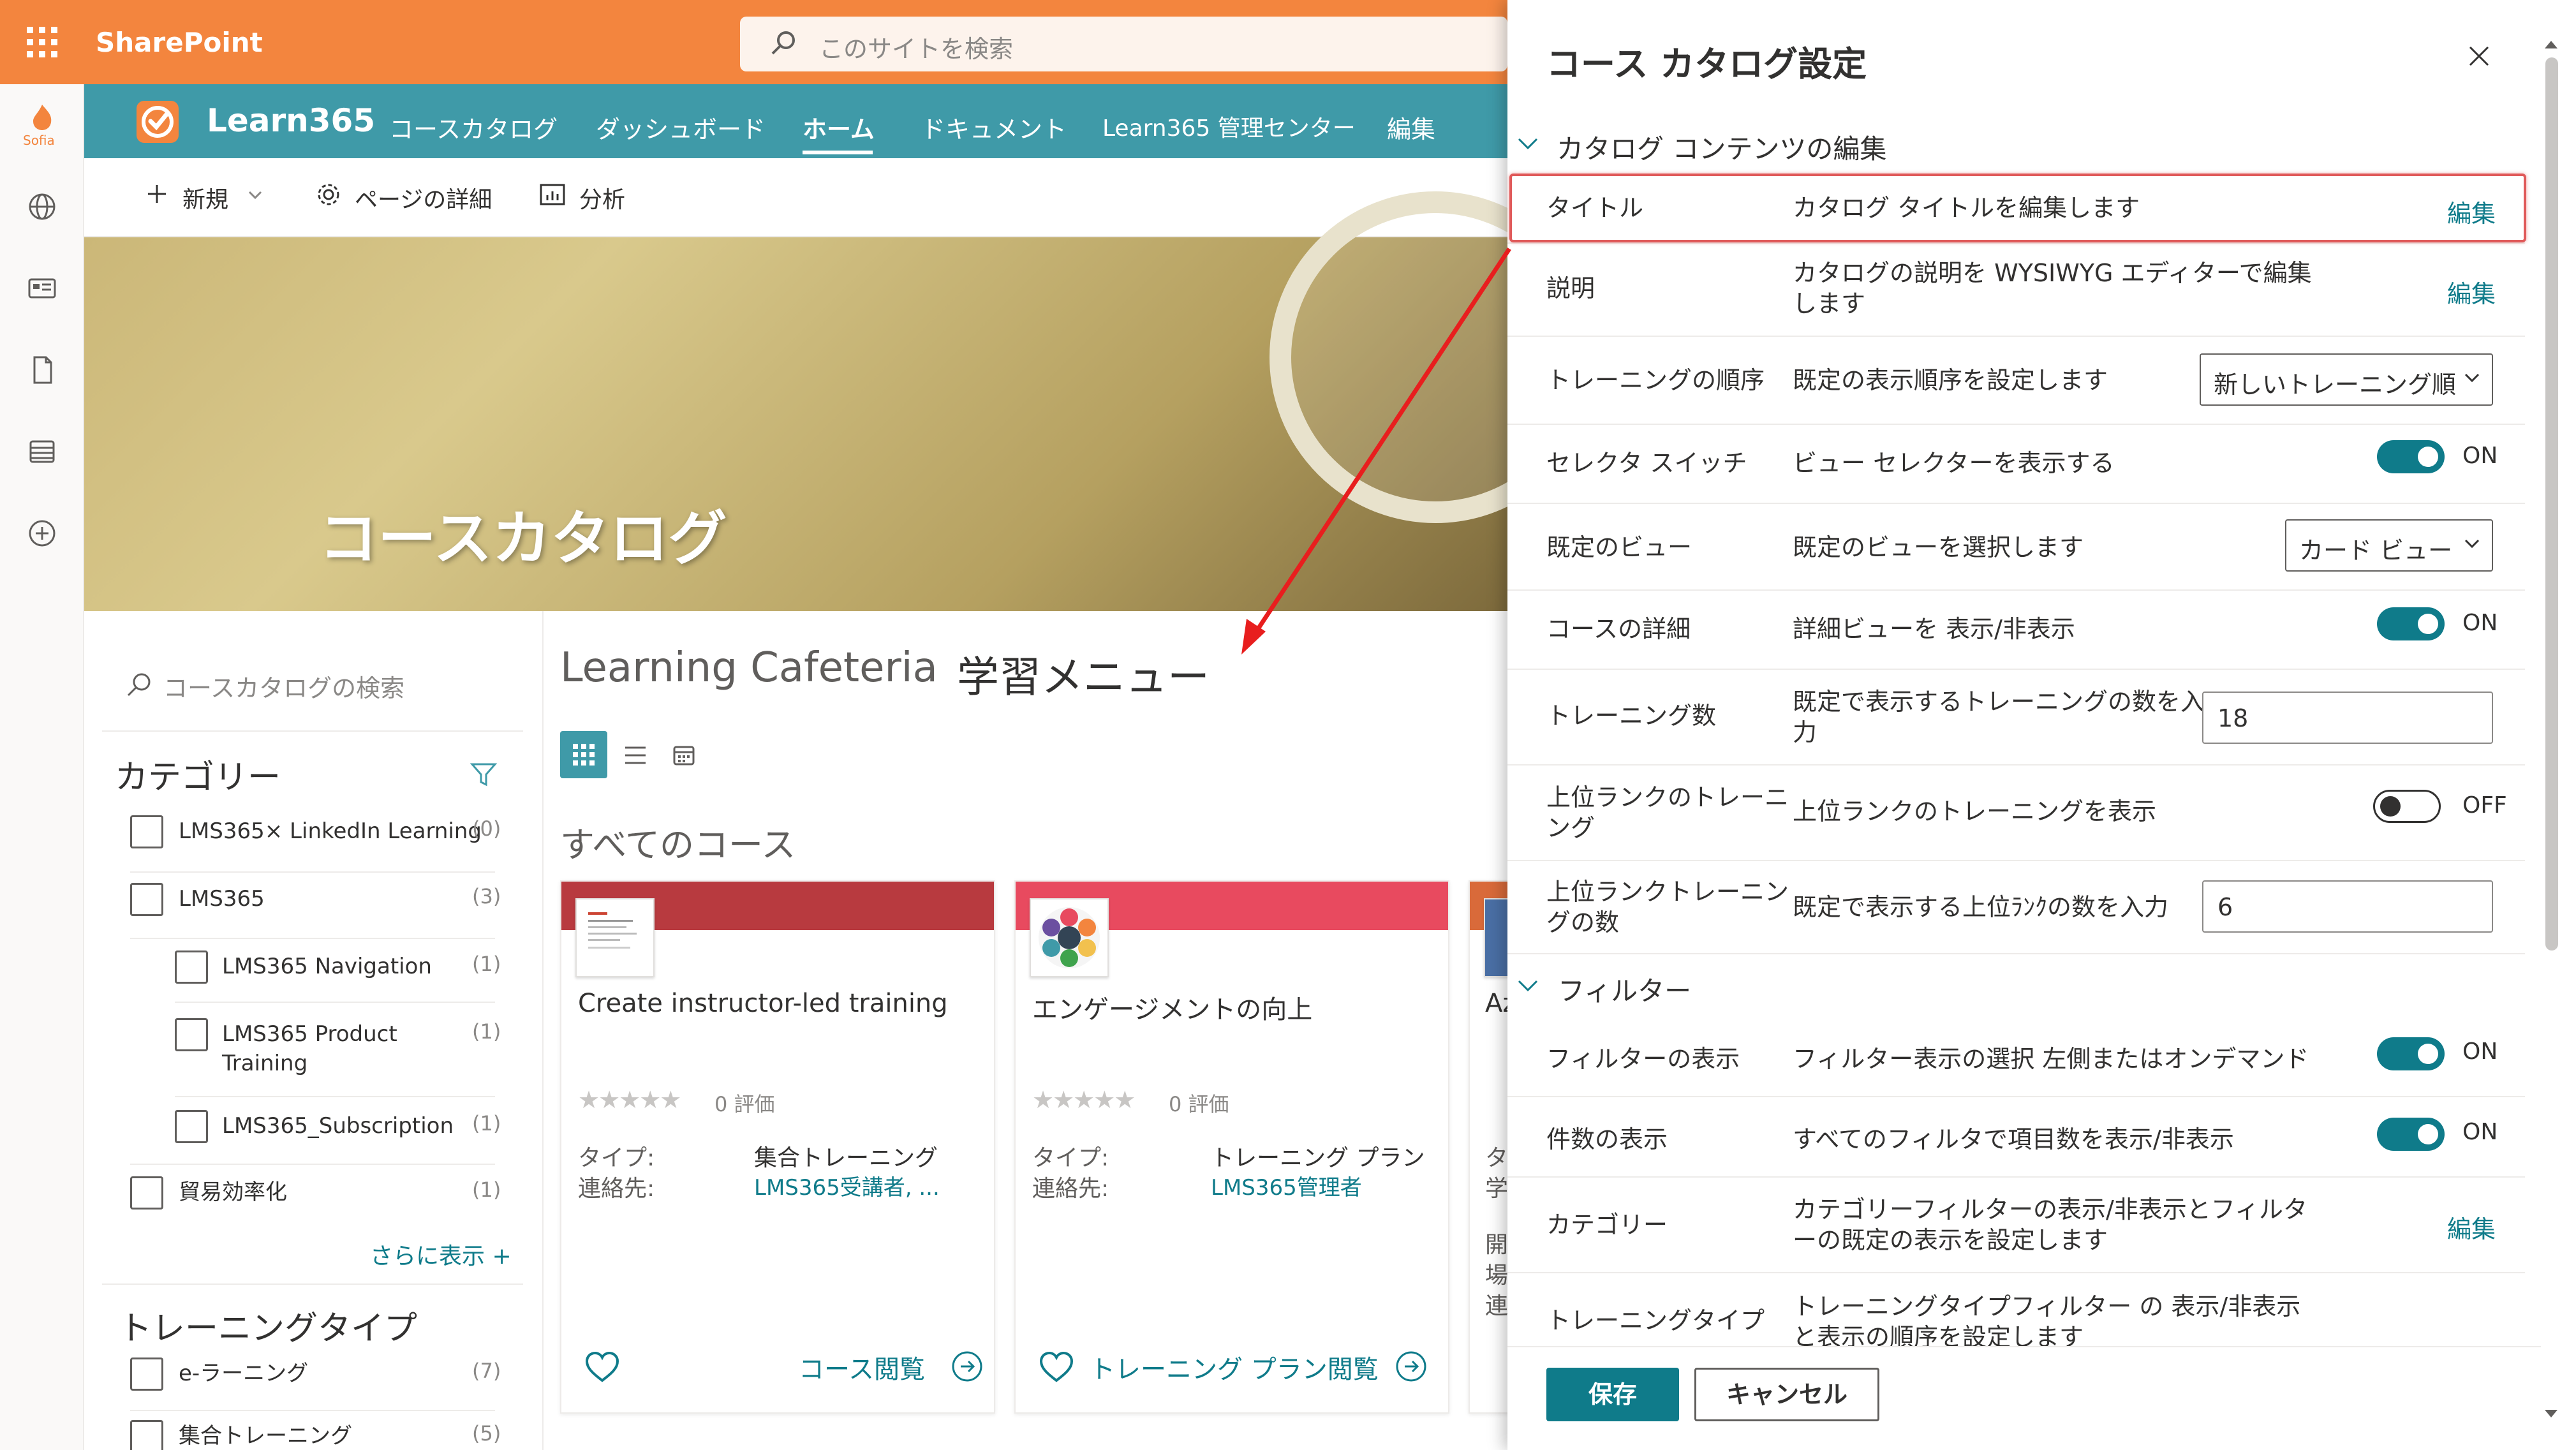 The image size is (2576, 1450). I want to click on category-item: 貿易効率化 (1), so click(315, 1195).